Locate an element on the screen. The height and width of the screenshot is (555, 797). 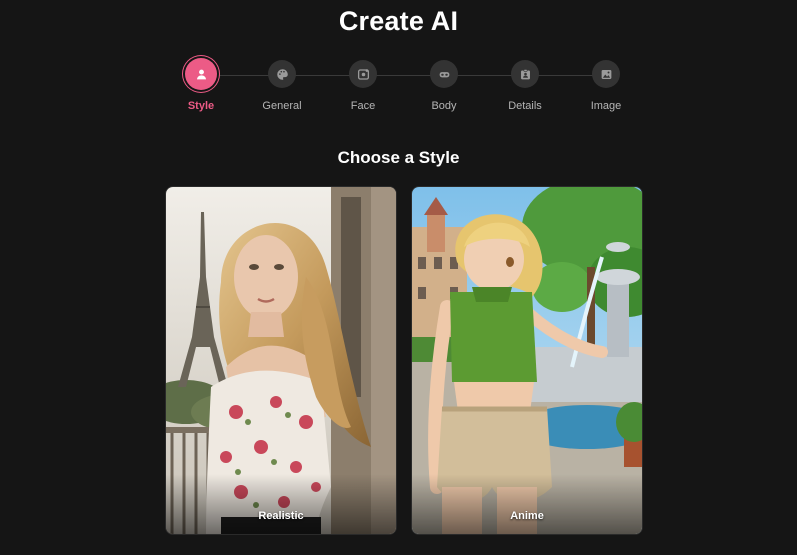
body-icon is located at coordinates (444, 74).